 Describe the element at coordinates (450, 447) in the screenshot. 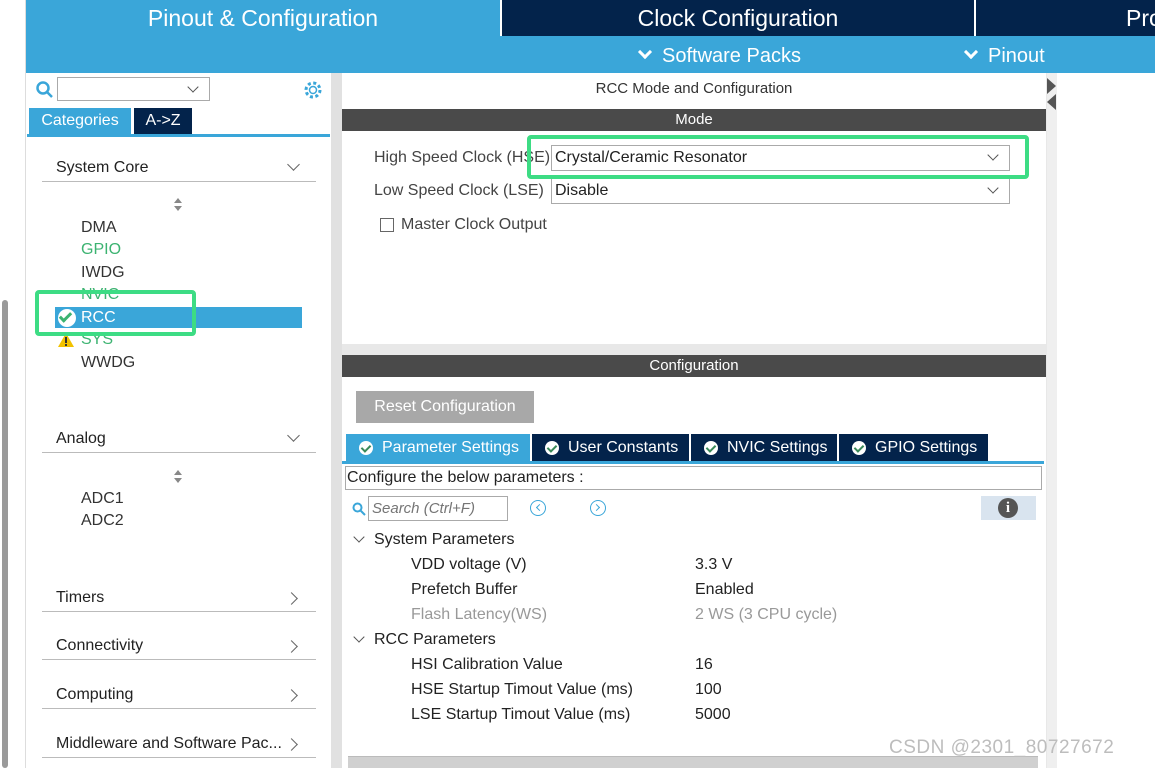

I see `tab-label: Parameter Settings` at that location.